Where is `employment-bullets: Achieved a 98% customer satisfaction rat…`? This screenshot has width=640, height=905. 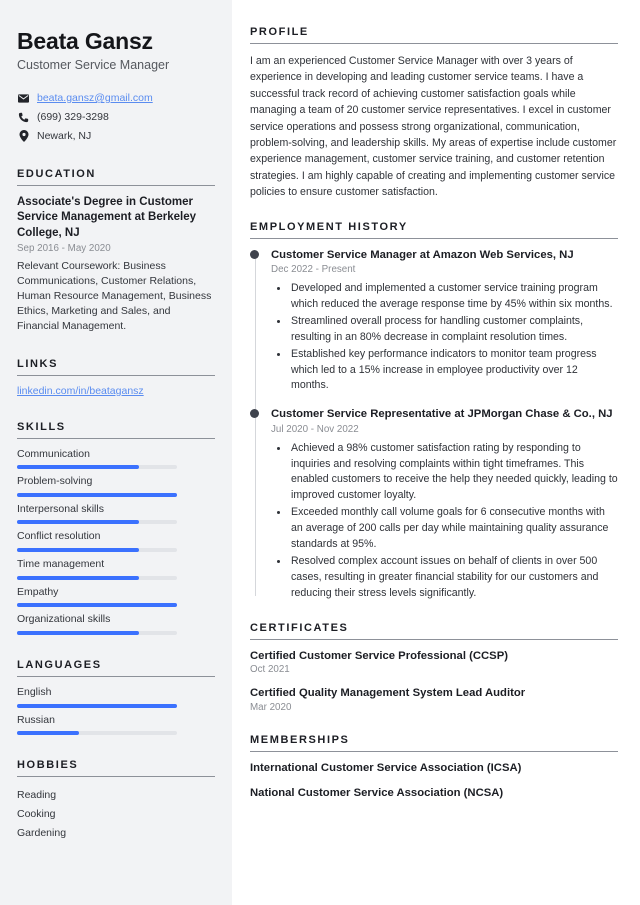 employment-bullets: Achieved a 98% customer satisfaction rat… is located at coordinates (444, 521).